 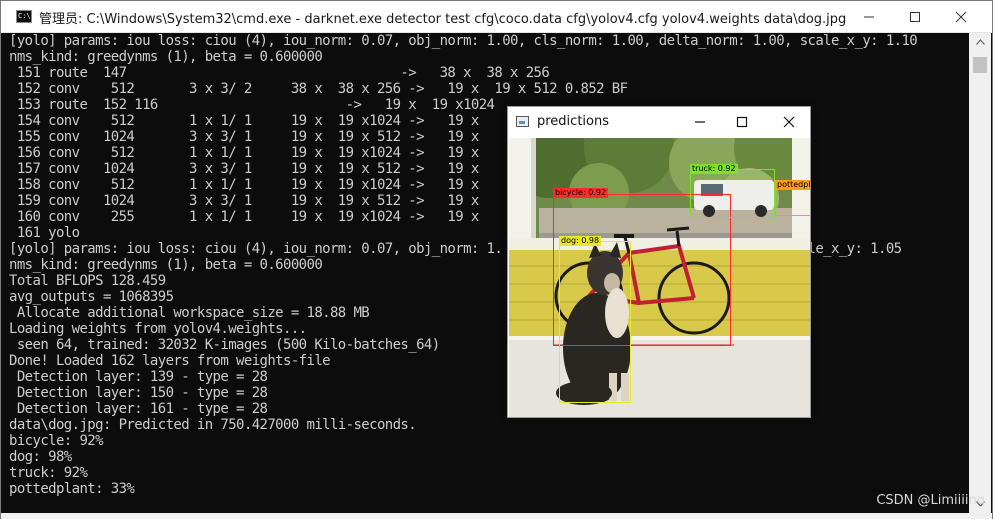 What do you see at coordinates (279, 73) in the screenshot?
I see `console-line: 151 route 147 -> 38 x 38 x 256` at bounding box center [279, 73].